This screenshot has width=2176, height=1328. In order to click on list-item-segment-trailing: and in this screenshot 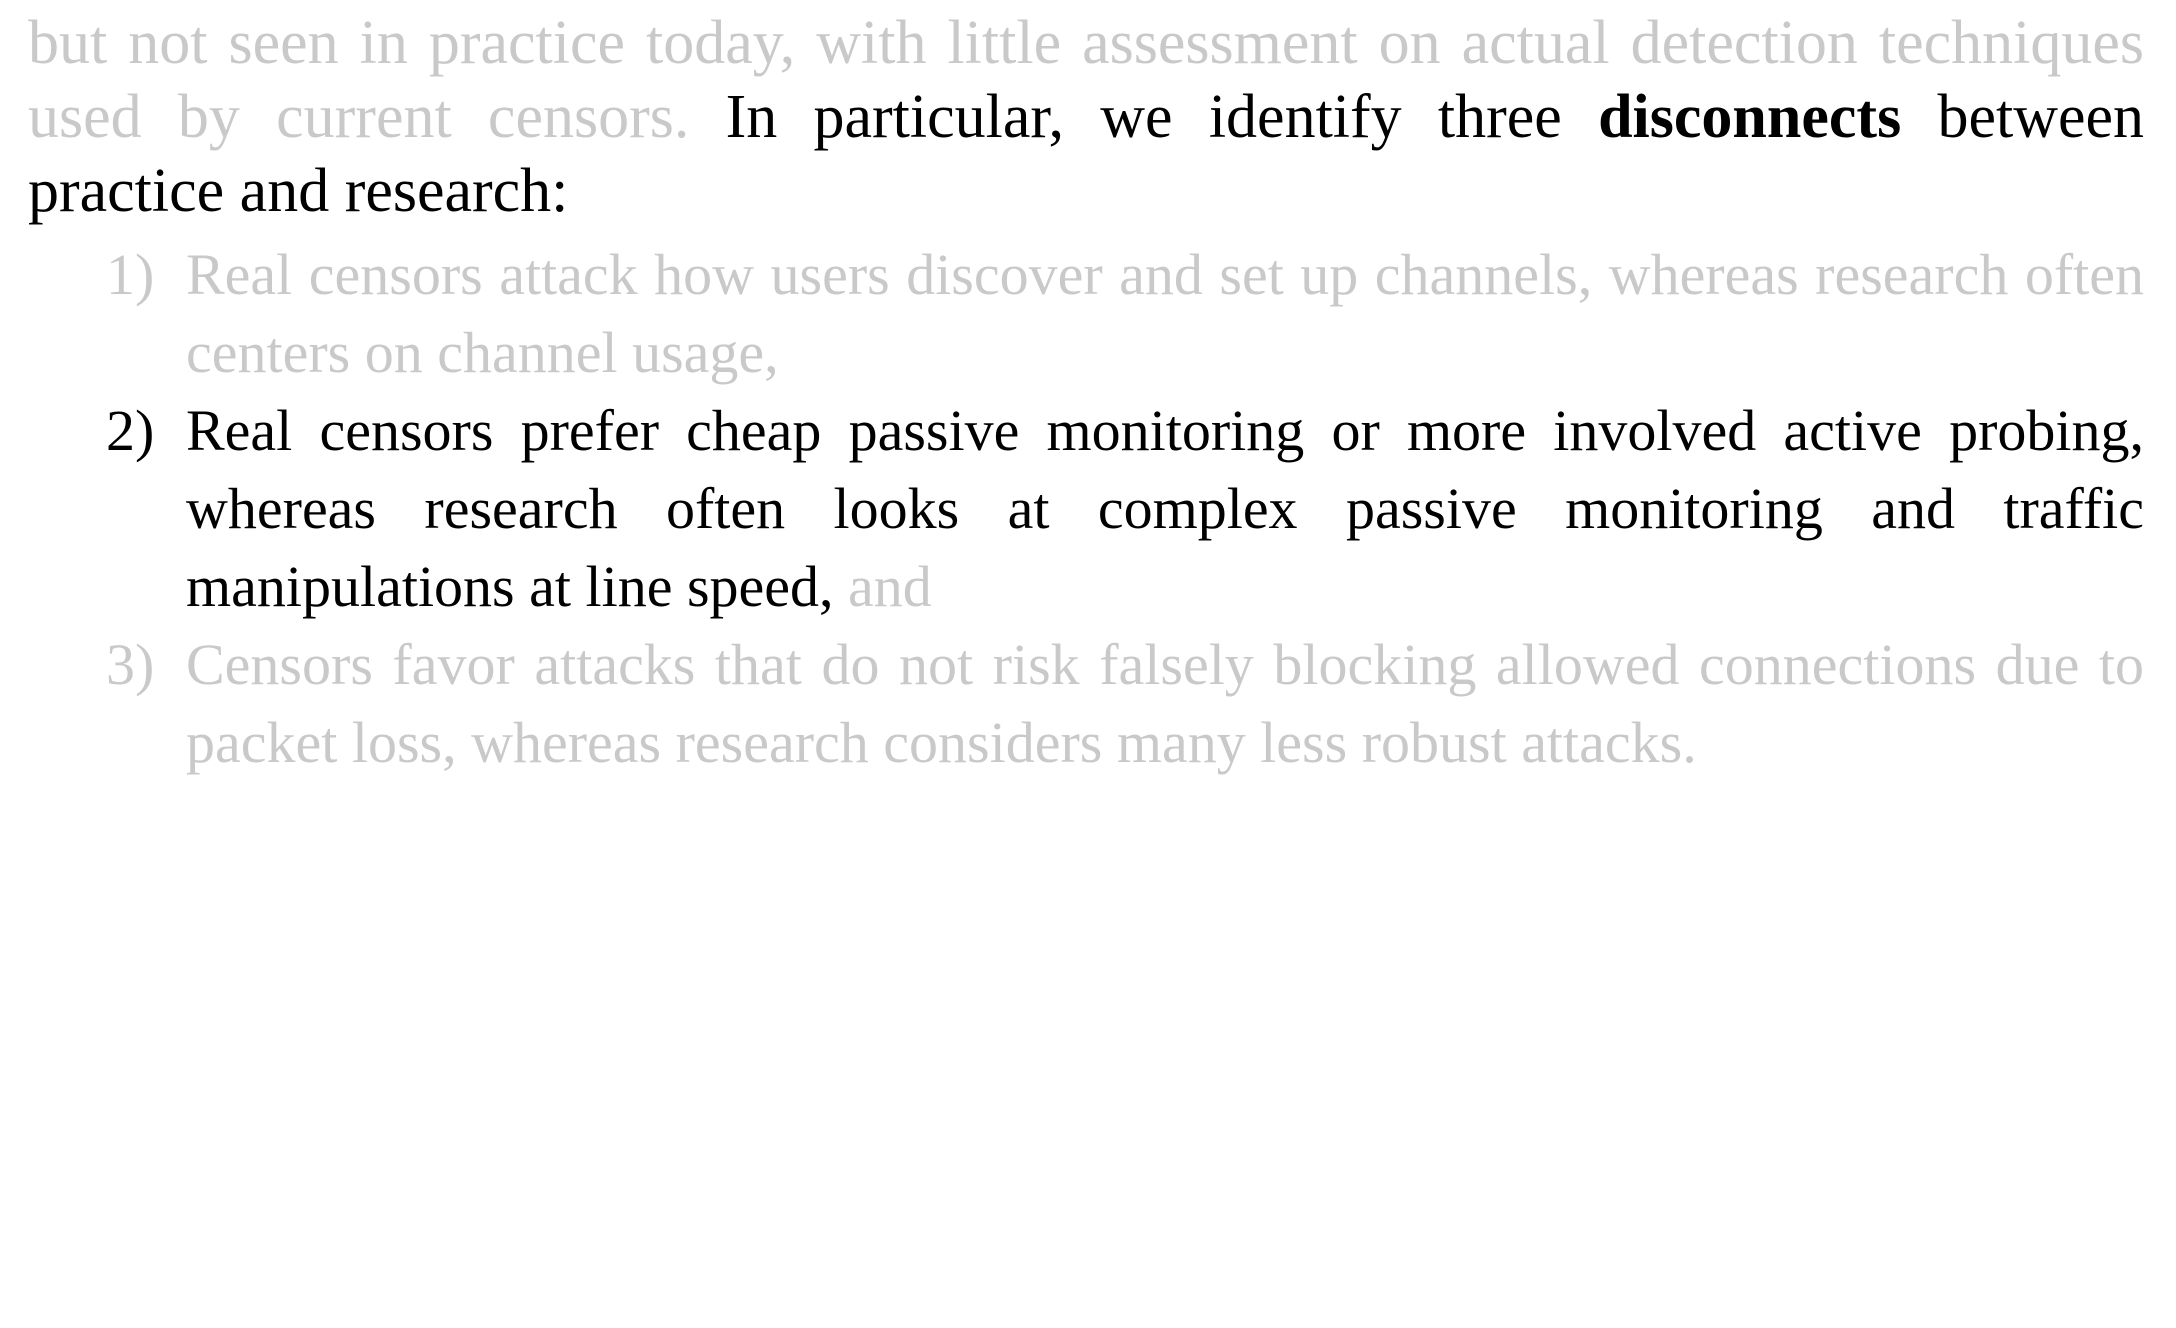, I will do `click(882, 586)`.